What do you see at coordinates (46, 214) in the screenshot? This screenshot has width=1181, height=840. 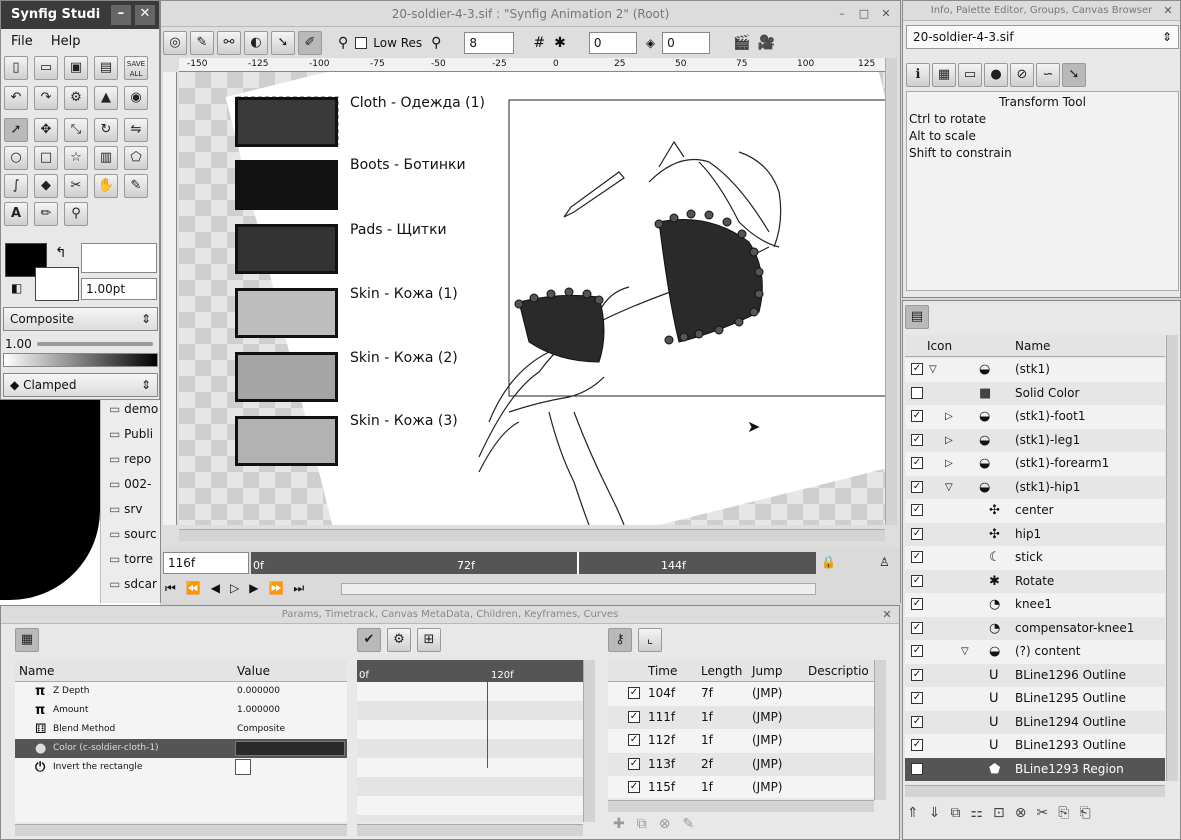 I see `sketch-tool-icon: ✏` at bounding box center [46, 214].